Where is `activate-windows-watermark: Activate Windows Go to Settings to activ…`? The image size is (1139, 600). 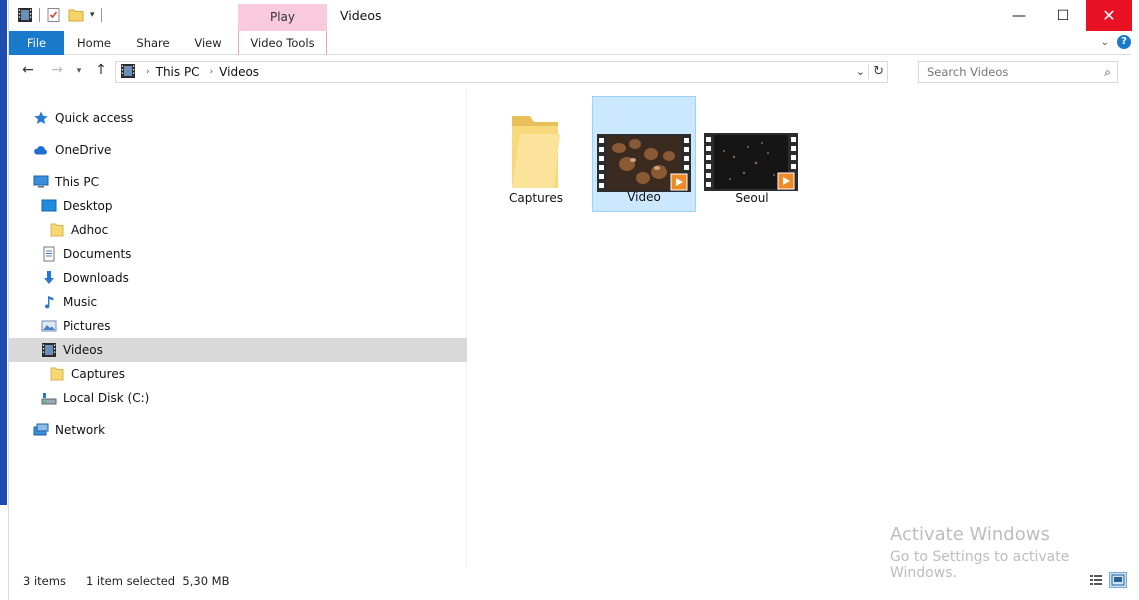 activate-windows-watermark: Activate Windows Go to Settings to activ… is located at coordinates (1014, 552).